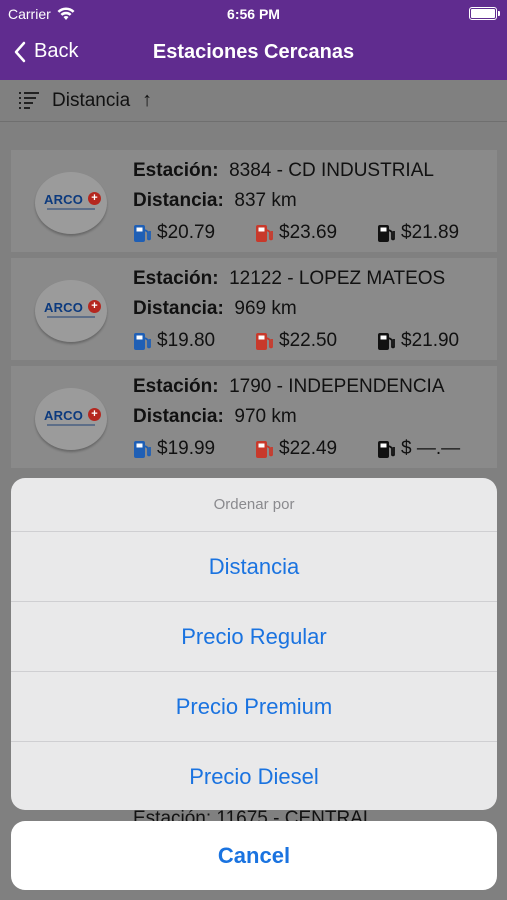 The width and height of the screenshot is (507, 900). Describe the element at coordinates (174, 233) in the screenshot. I see `regular-price: $20.79` at that location.